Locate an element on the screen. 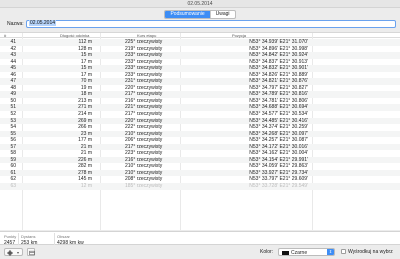 The height and width of the screenshot is (259, 400). tab-bar: Podsumowanie Uwagi is located at coordinates (200, 14).